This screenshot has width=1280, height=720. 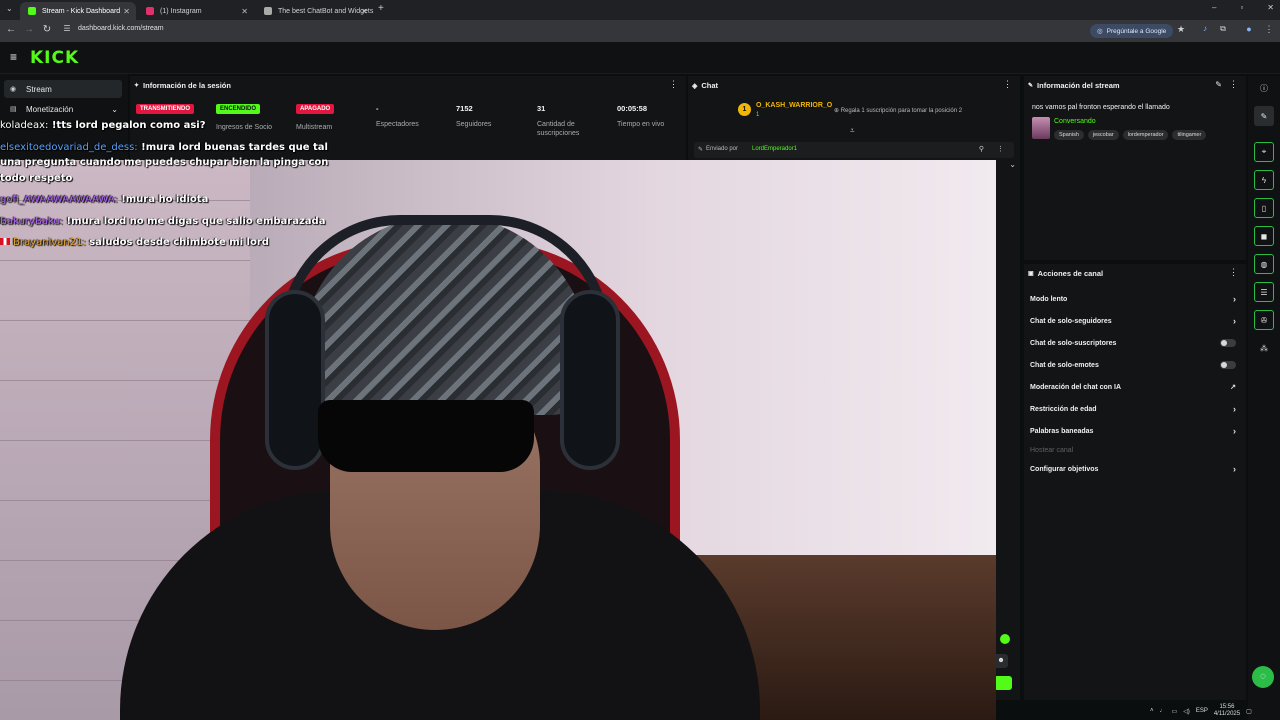 What do you see at coordinates (11, 29) in the screenshot?
I see `back-icon: ←` at bounding box center [11, 29].